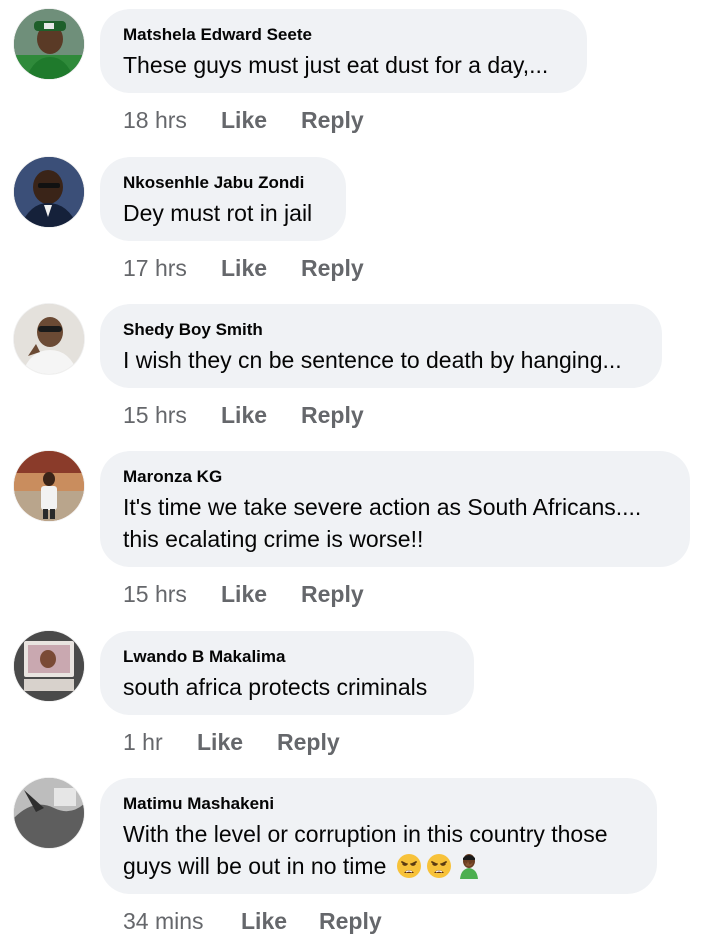 The width and height of the screenshot is (720, 946). Describe the element at coordinates (394, 477) in the screenshot. I see `comment-author: Maronza KG` at that location.